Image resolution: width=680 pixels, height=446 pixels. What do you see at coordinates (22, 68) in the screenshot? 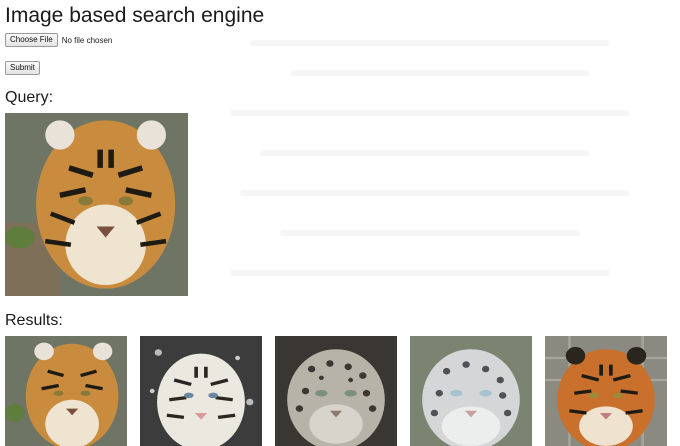
I see `submit-button: Submit` at bounding box center [22, 68].